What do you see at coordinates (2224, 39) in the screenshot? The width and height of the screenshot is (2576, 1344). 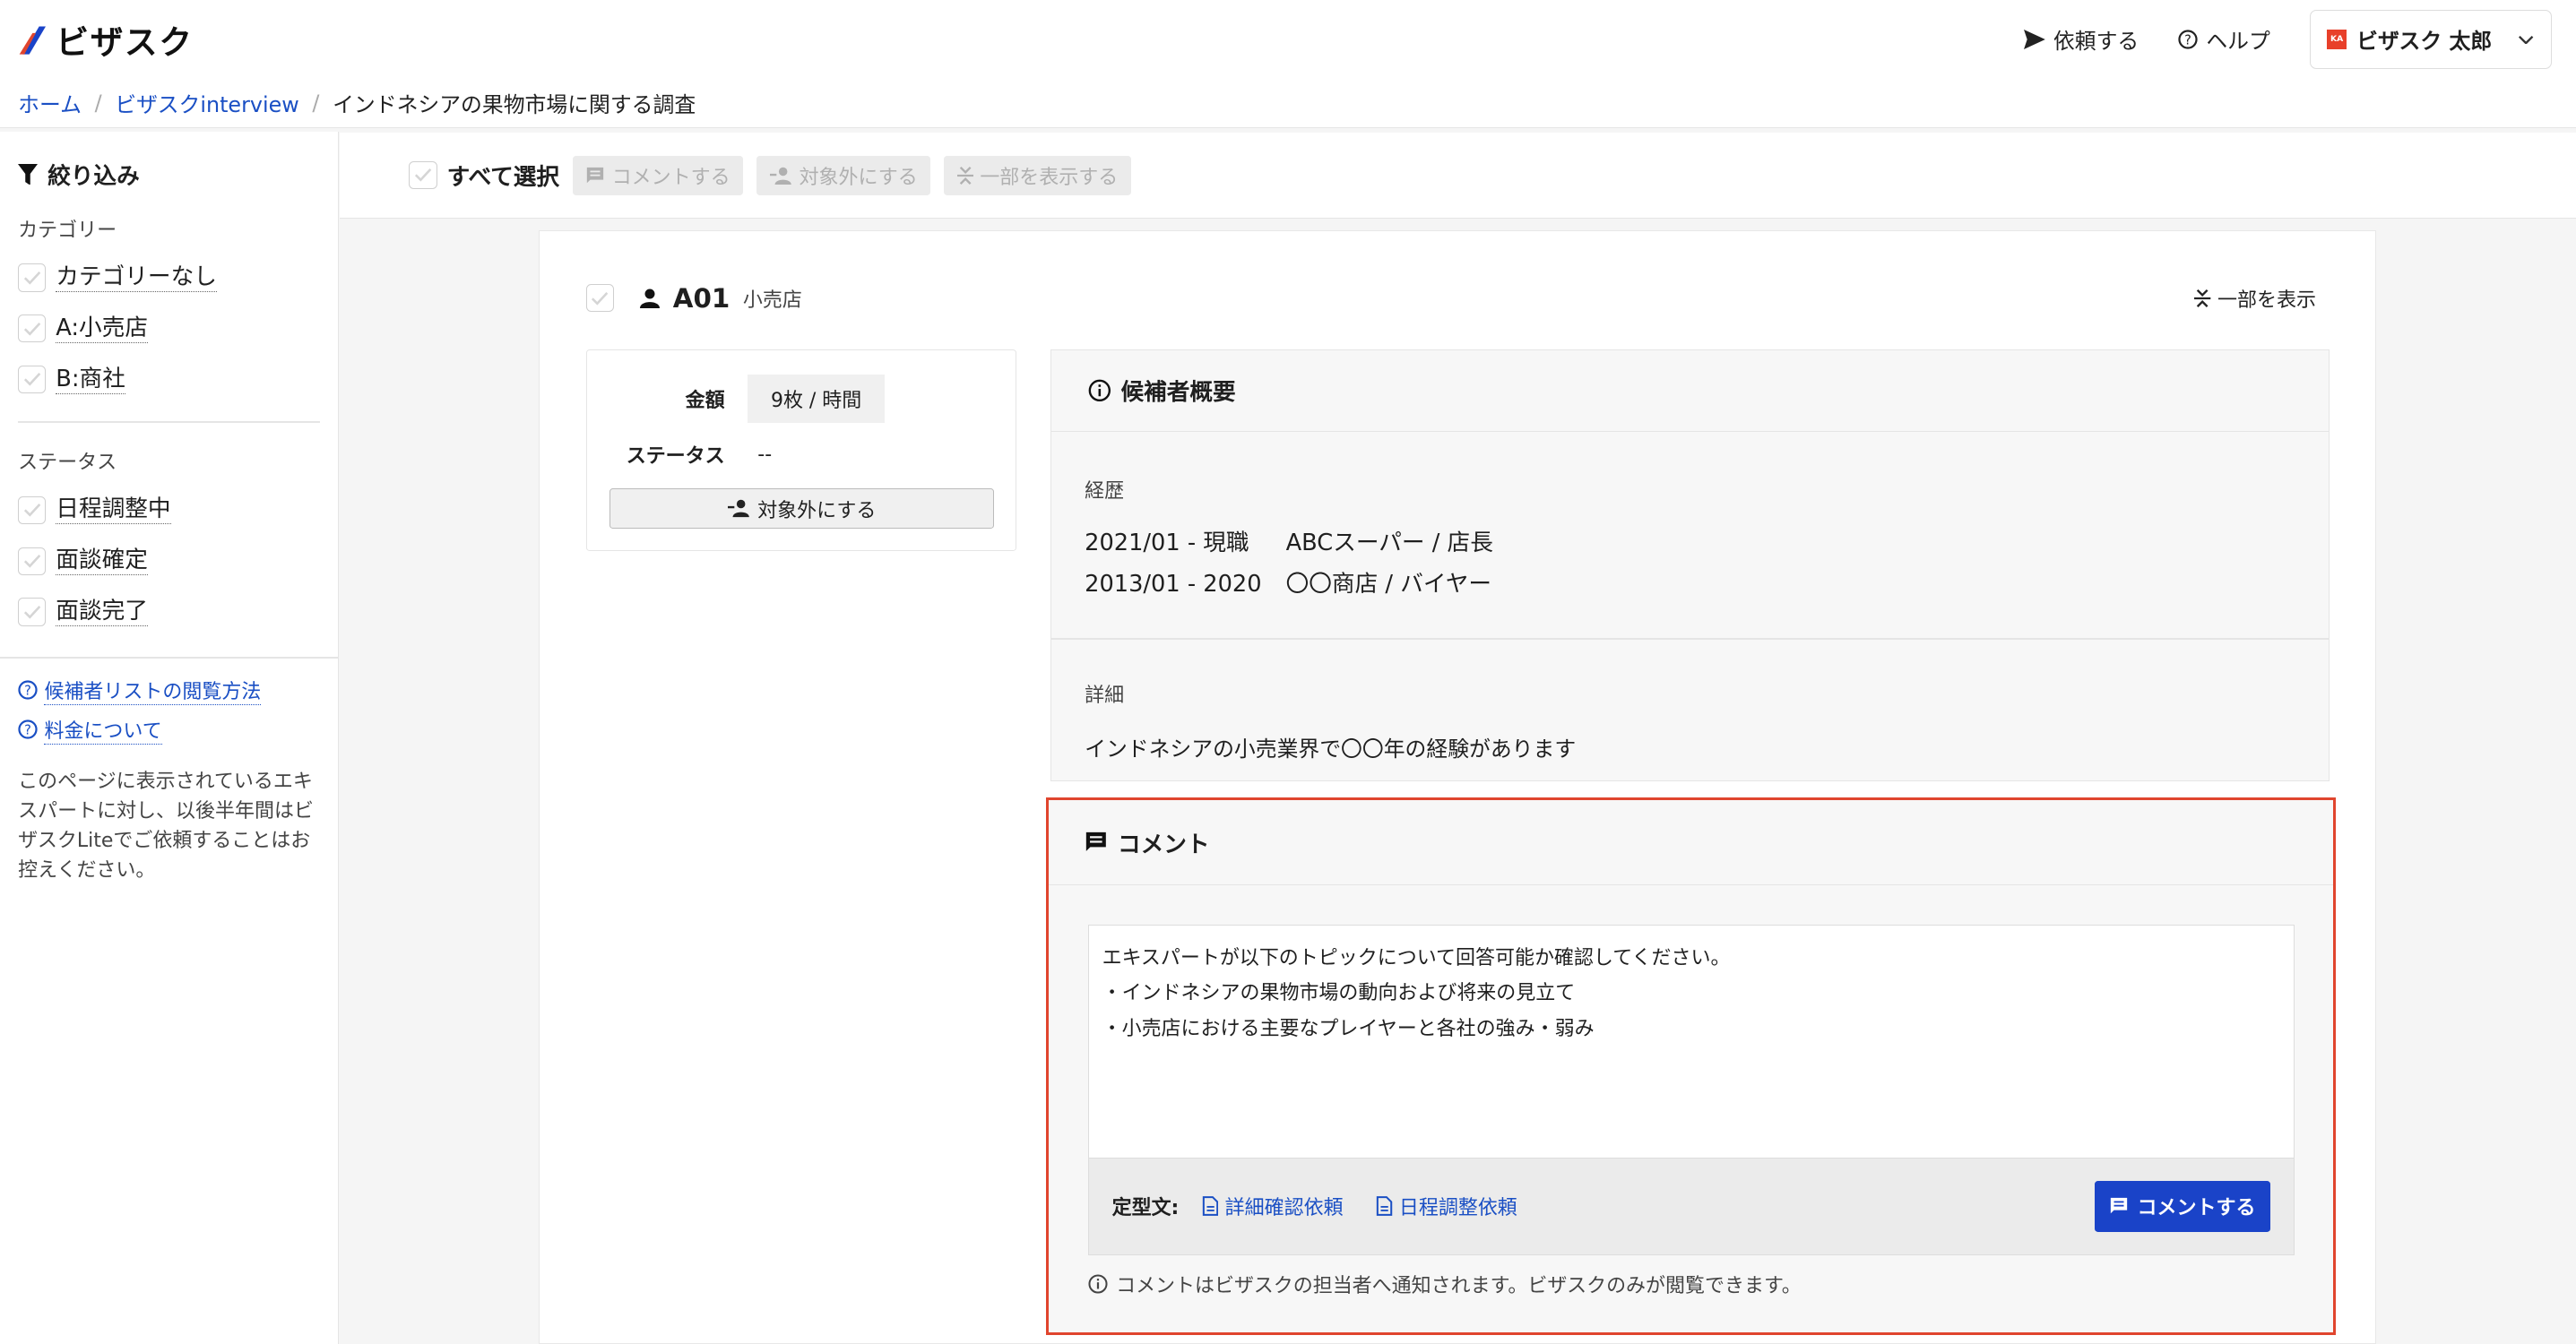 I see `help-button: ? ヘルプ` at bounding box center [2224, 39].